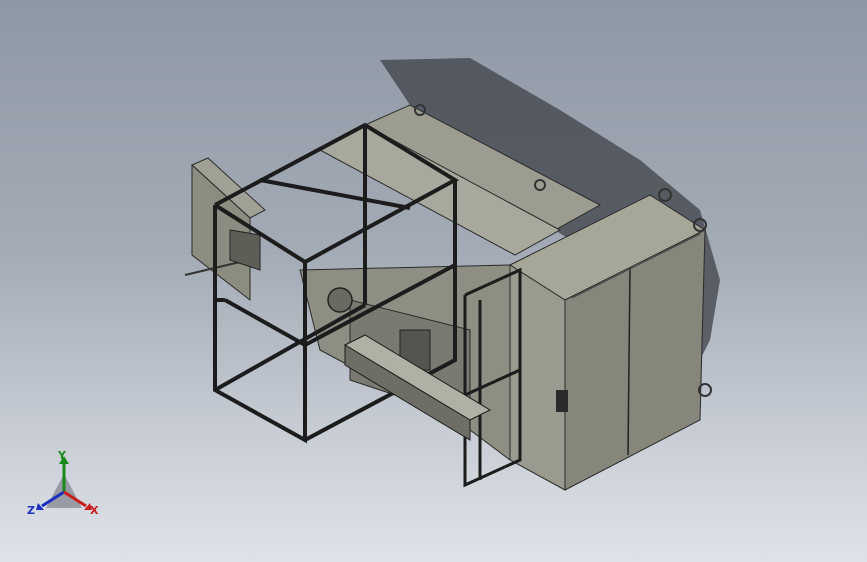  Describe the element at coordinates (94, 510) in the screenshot. I see `x-axis-label: X` at that location.